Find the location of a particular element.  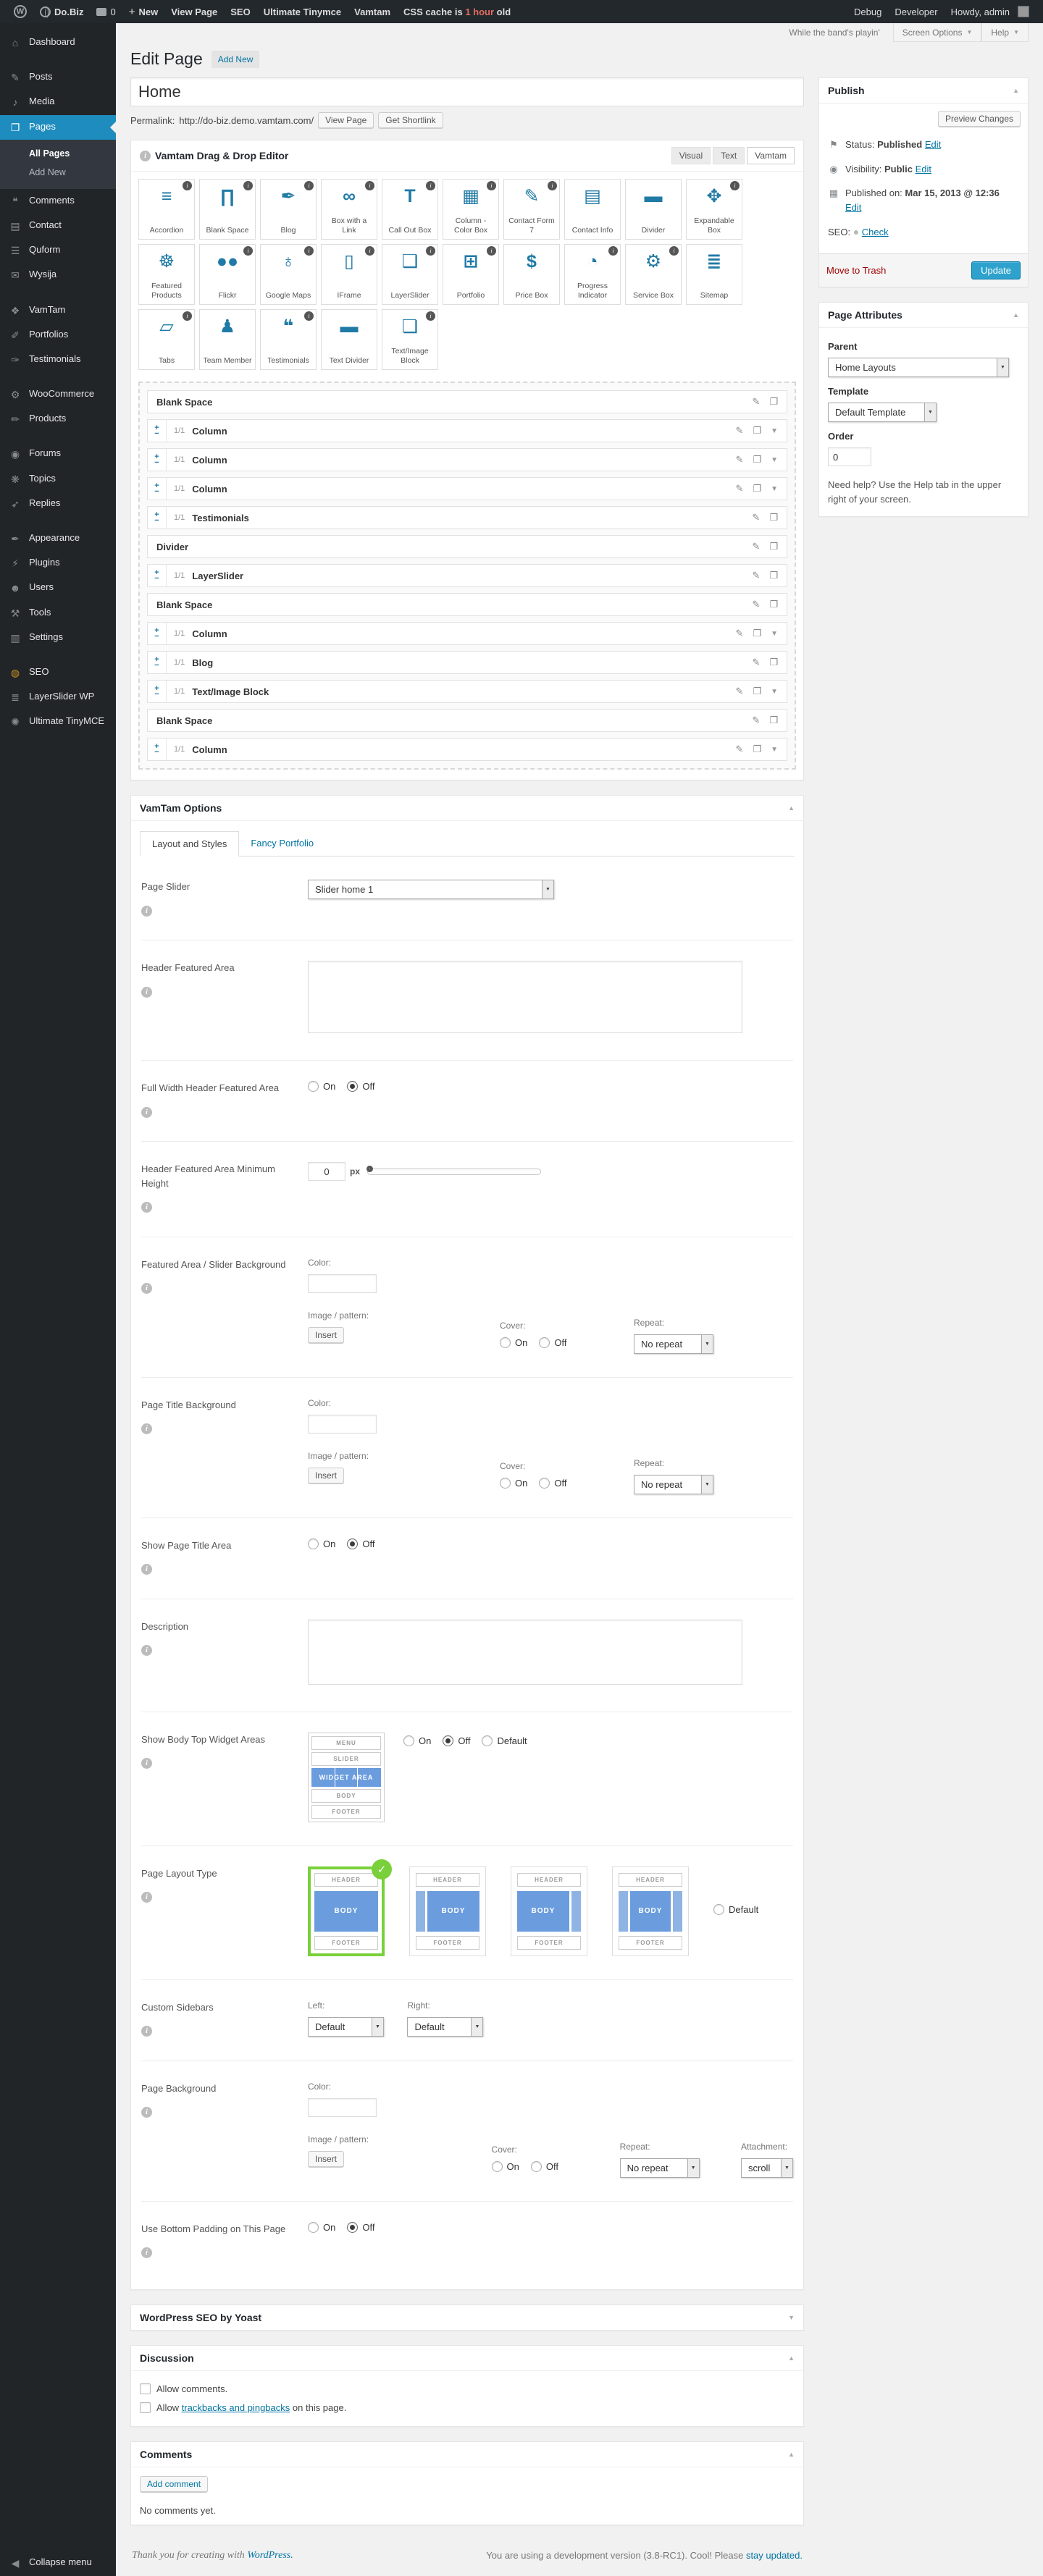

sidebar-item-comments: ❝ Comments is located at coordinates (58, 201).